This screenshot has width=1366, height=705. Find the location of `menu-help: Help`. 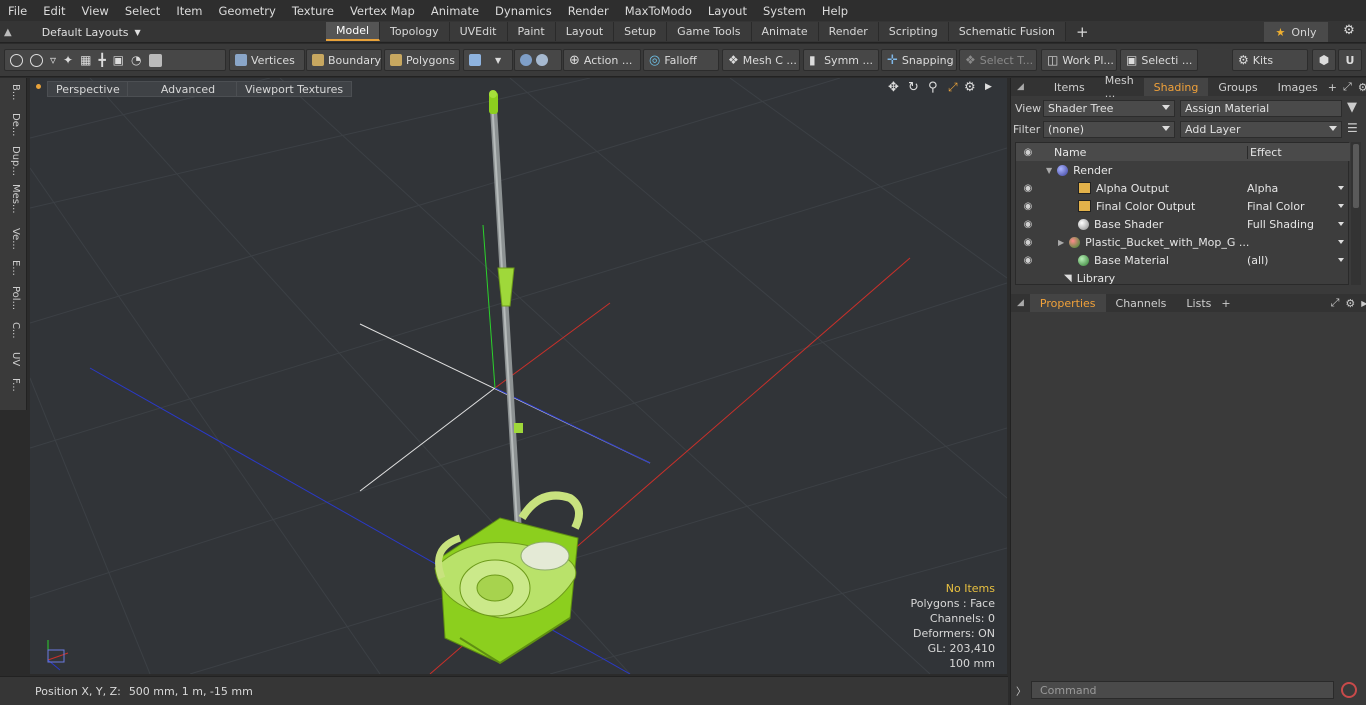

menu-help: Help is located at coordinates (835, 11).